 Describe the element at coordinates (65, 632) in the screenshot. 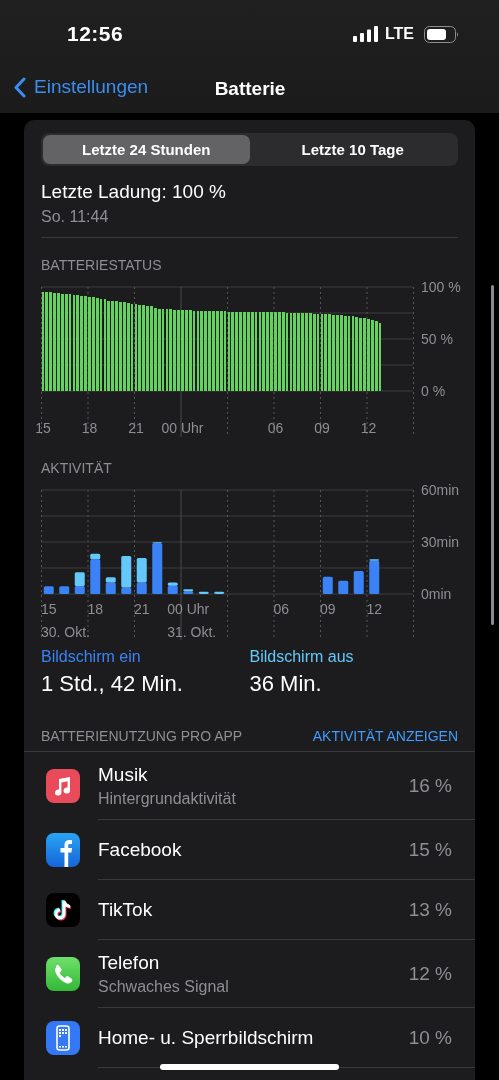

I see `date-label: 30. Okt.` at that location.